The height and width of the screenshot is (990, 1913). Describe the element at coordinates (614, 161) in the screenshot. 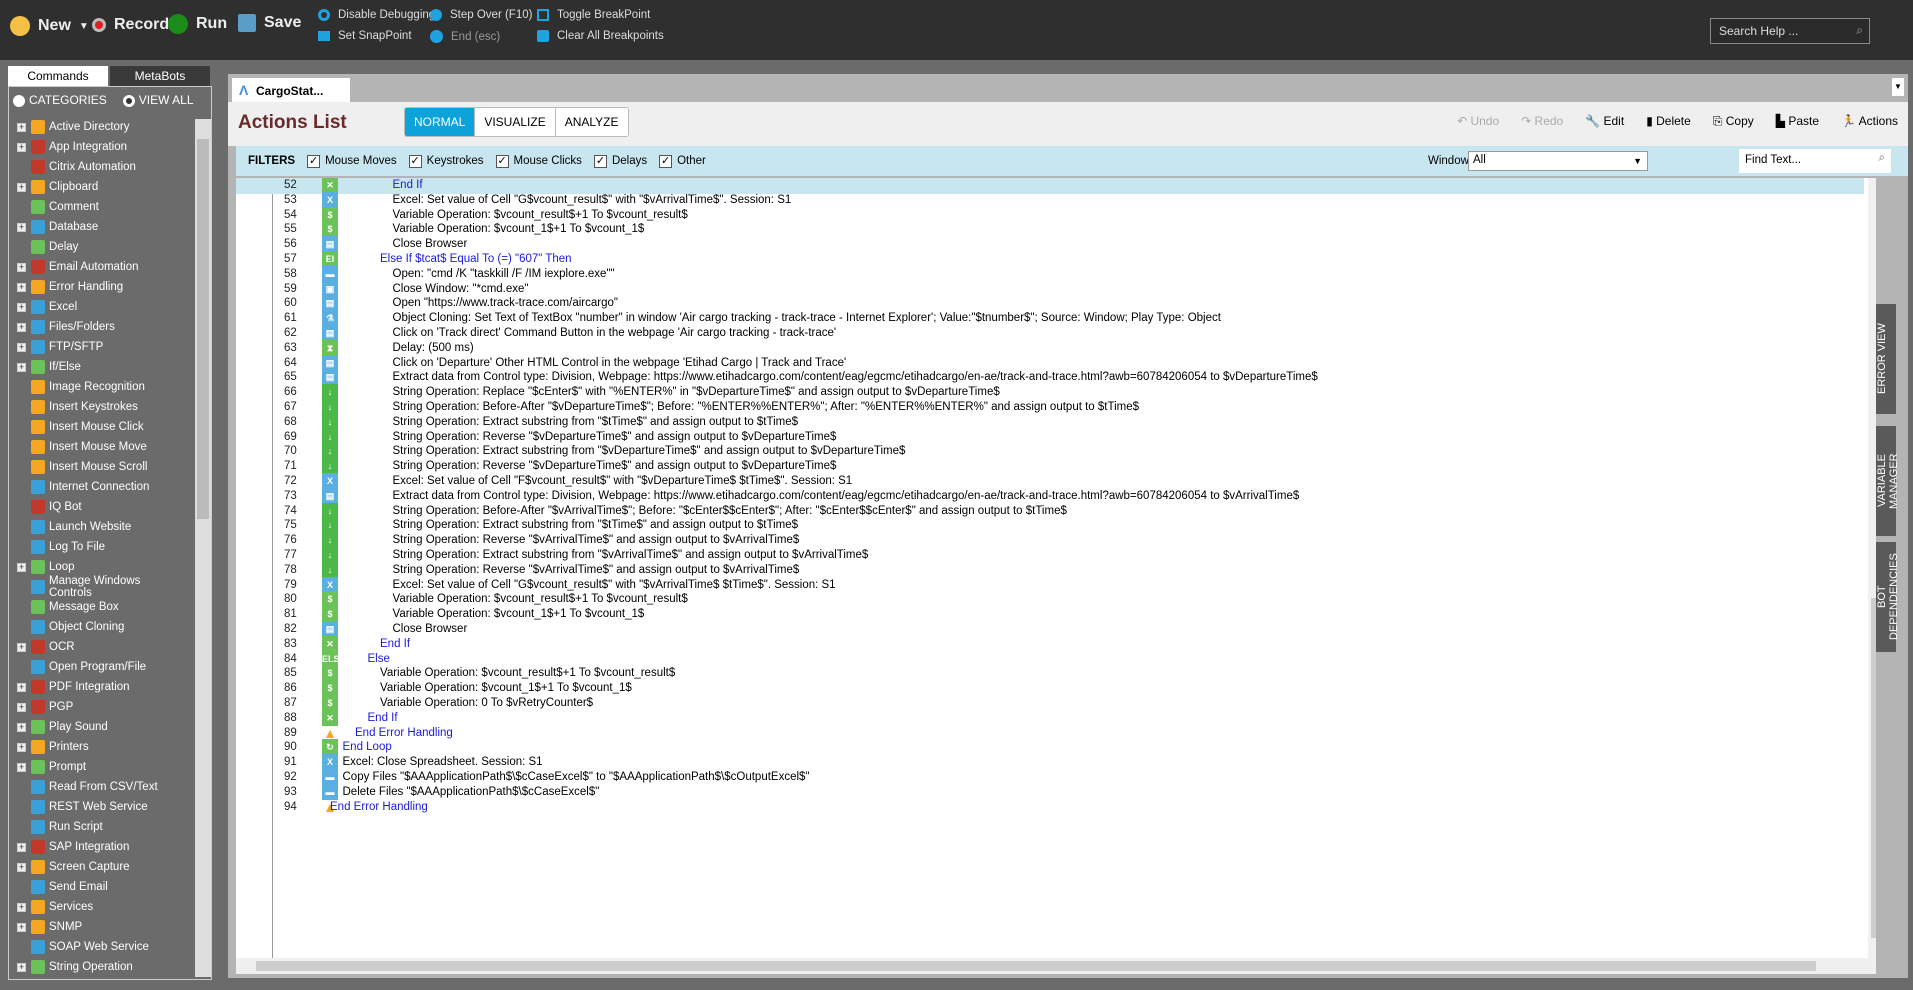

I see `filter-delays: ✓ Delays` at that location.